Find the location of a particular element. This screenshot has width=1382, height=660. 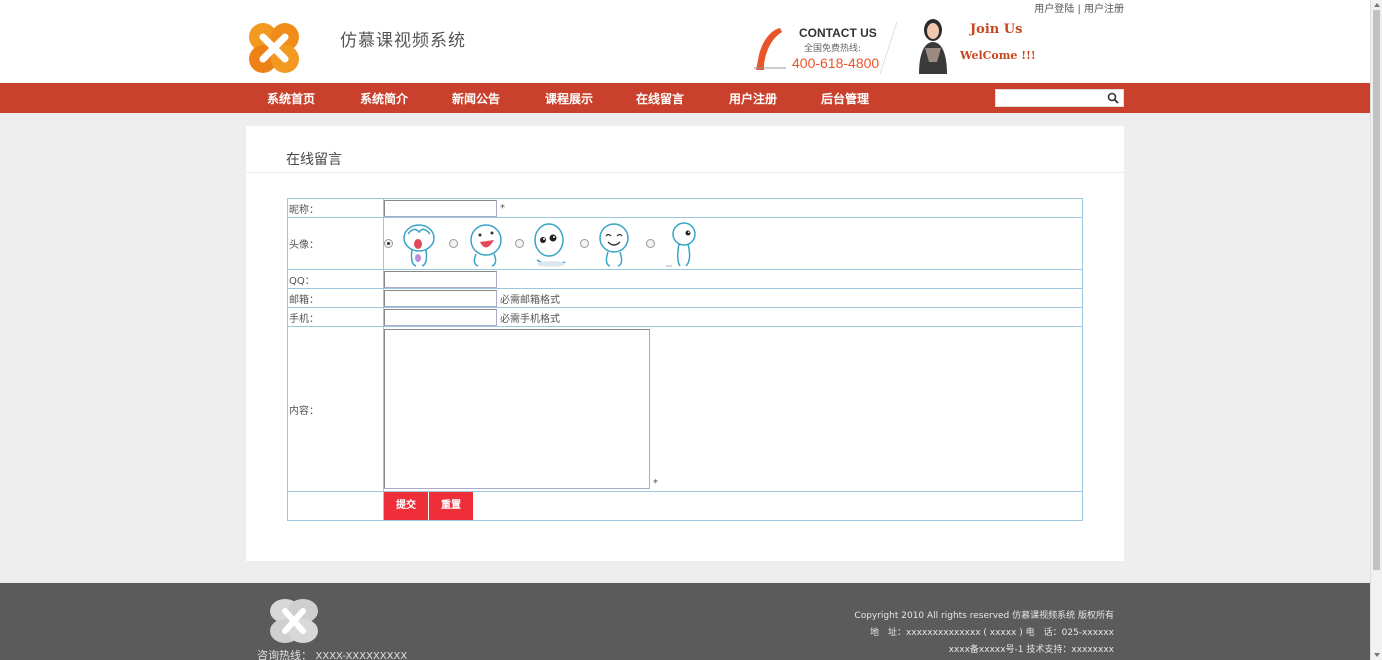

welcome-text: WelCome !!! is located at coordinates (998, 55).